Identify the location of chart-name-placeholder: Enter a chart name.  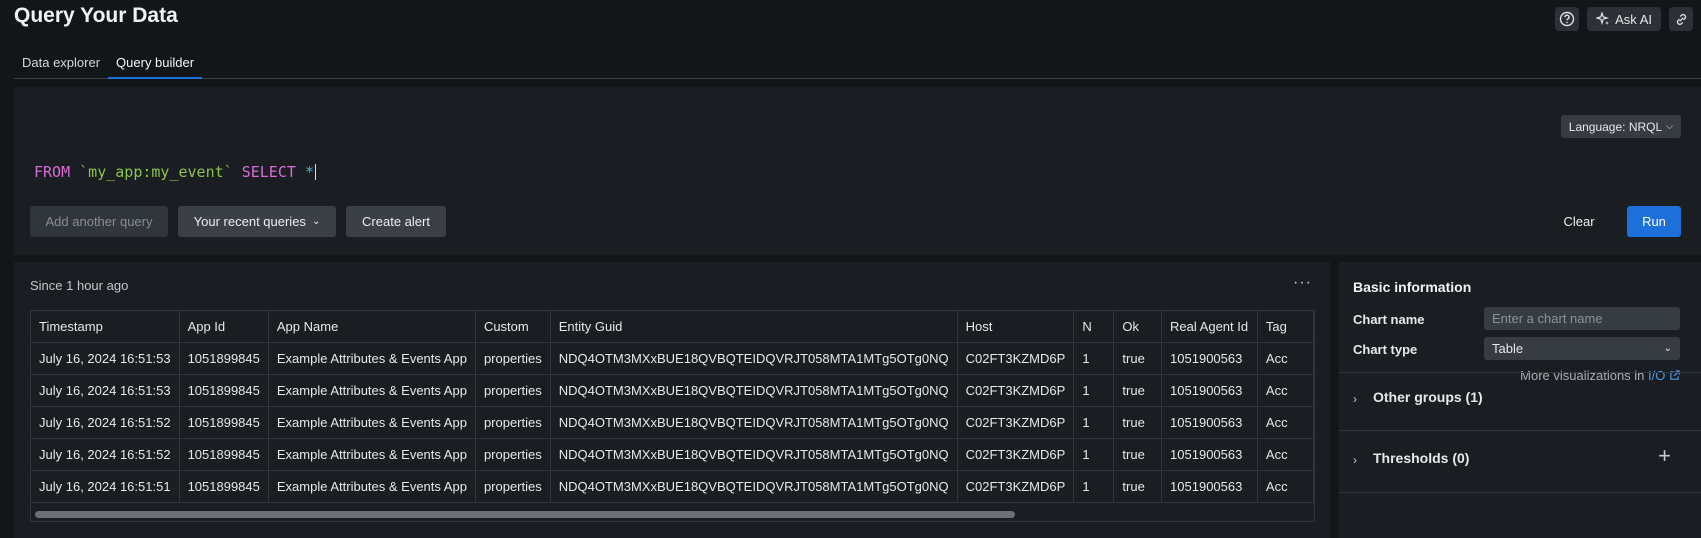
(1547, 318).